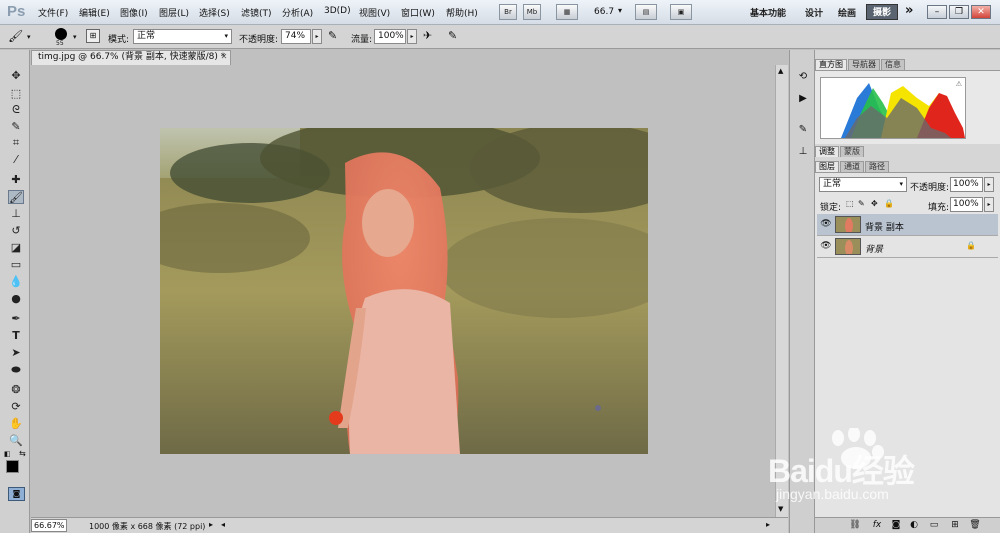  I want to click on move-tool-icon: ✥, so click(16, 76).